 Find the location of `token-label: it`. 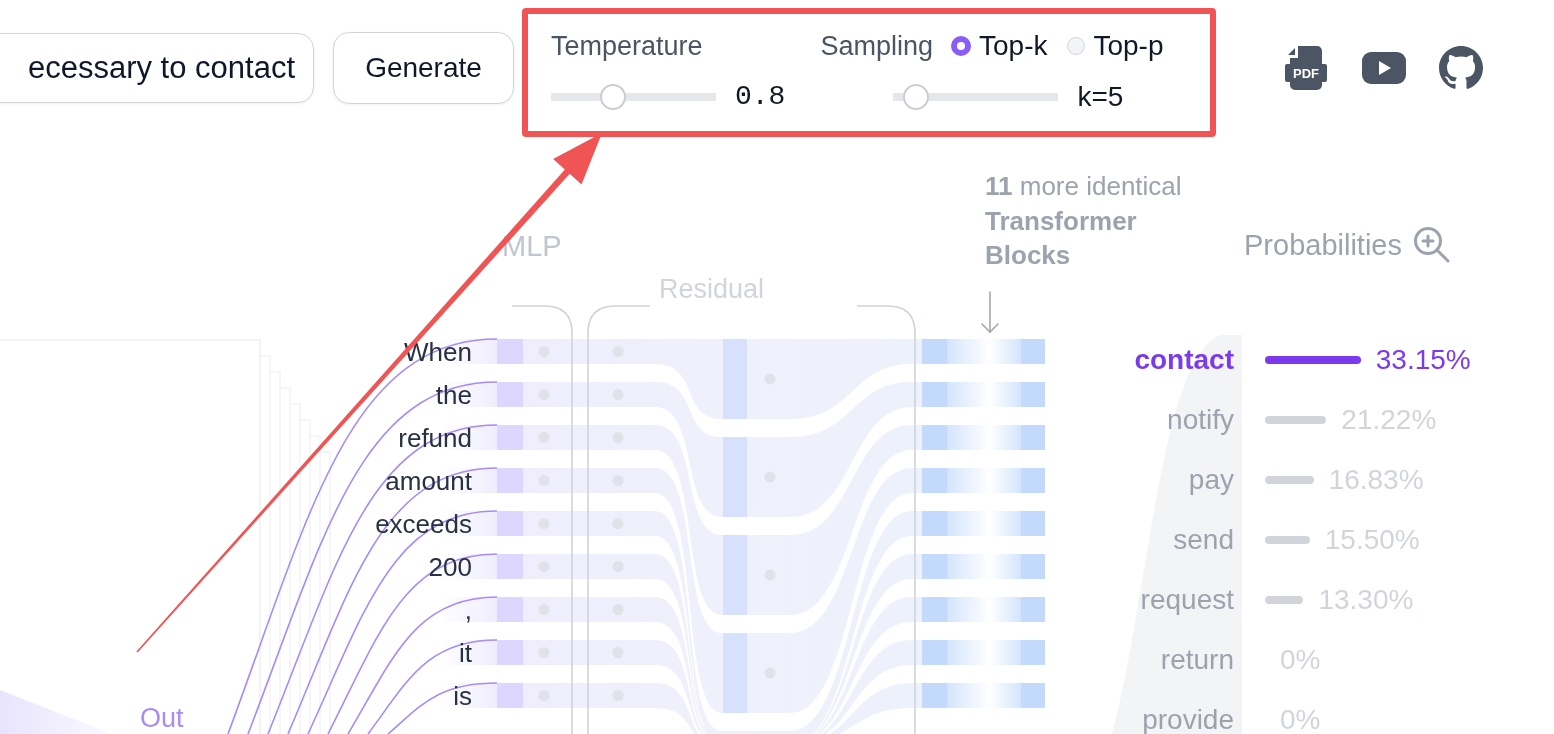

token-label: it is located at coordinates (465, 653).